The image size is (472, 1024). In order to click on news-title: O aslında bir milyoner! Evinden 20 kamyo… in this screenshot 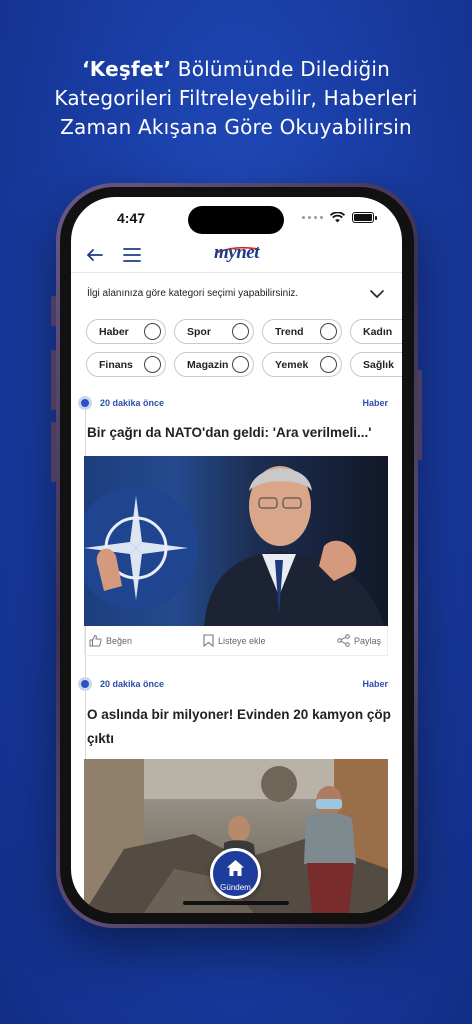, I will do `click(239, 727)`.